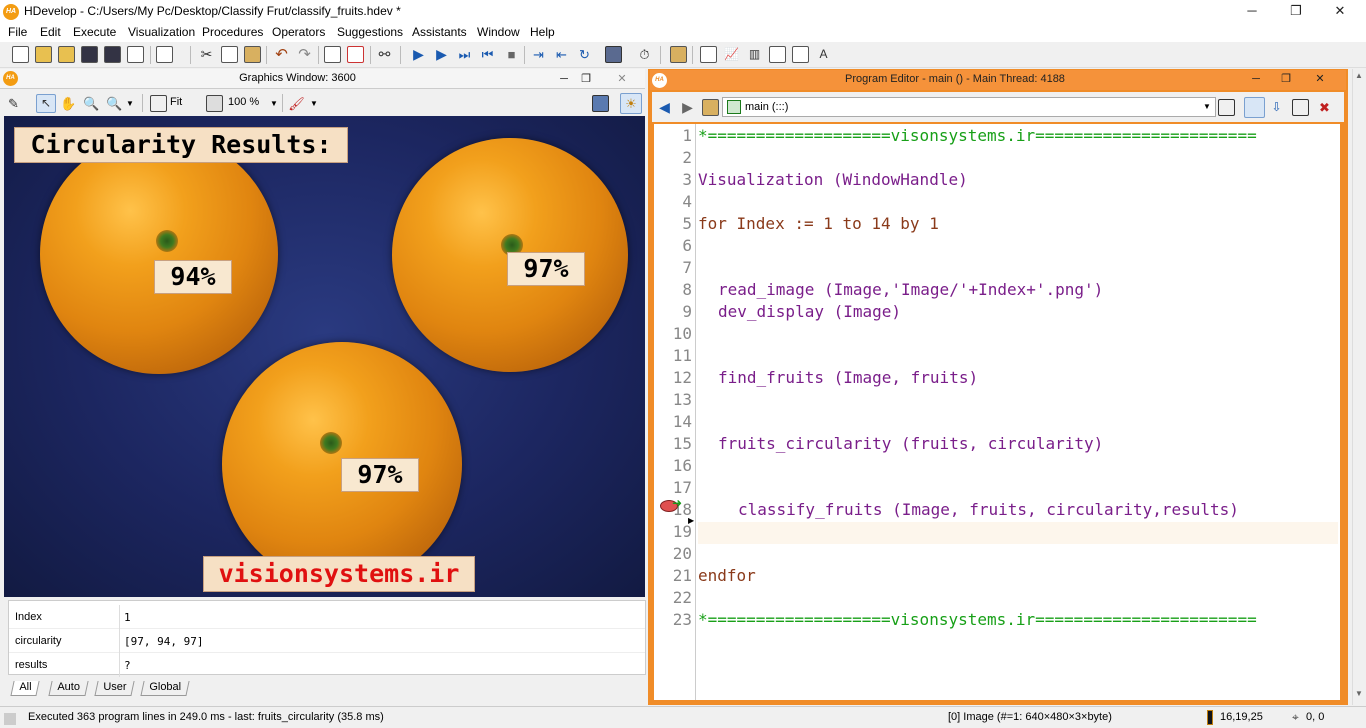 The image size is (1366, 728). What do you see at coordinates (232, 32) in the screenshot?
I see `menu-procedures: Procedures` at bounding box center [232, 32].